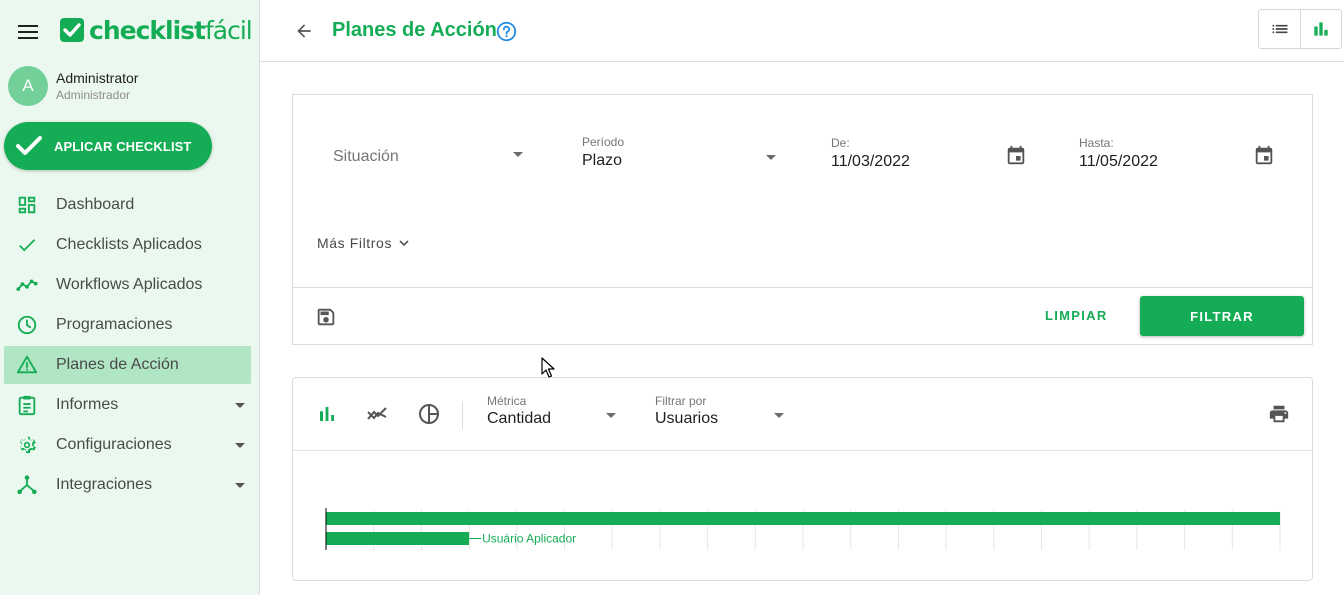  I want to click on bar-annotation: Usuário Aplicador, so click(529, 539).